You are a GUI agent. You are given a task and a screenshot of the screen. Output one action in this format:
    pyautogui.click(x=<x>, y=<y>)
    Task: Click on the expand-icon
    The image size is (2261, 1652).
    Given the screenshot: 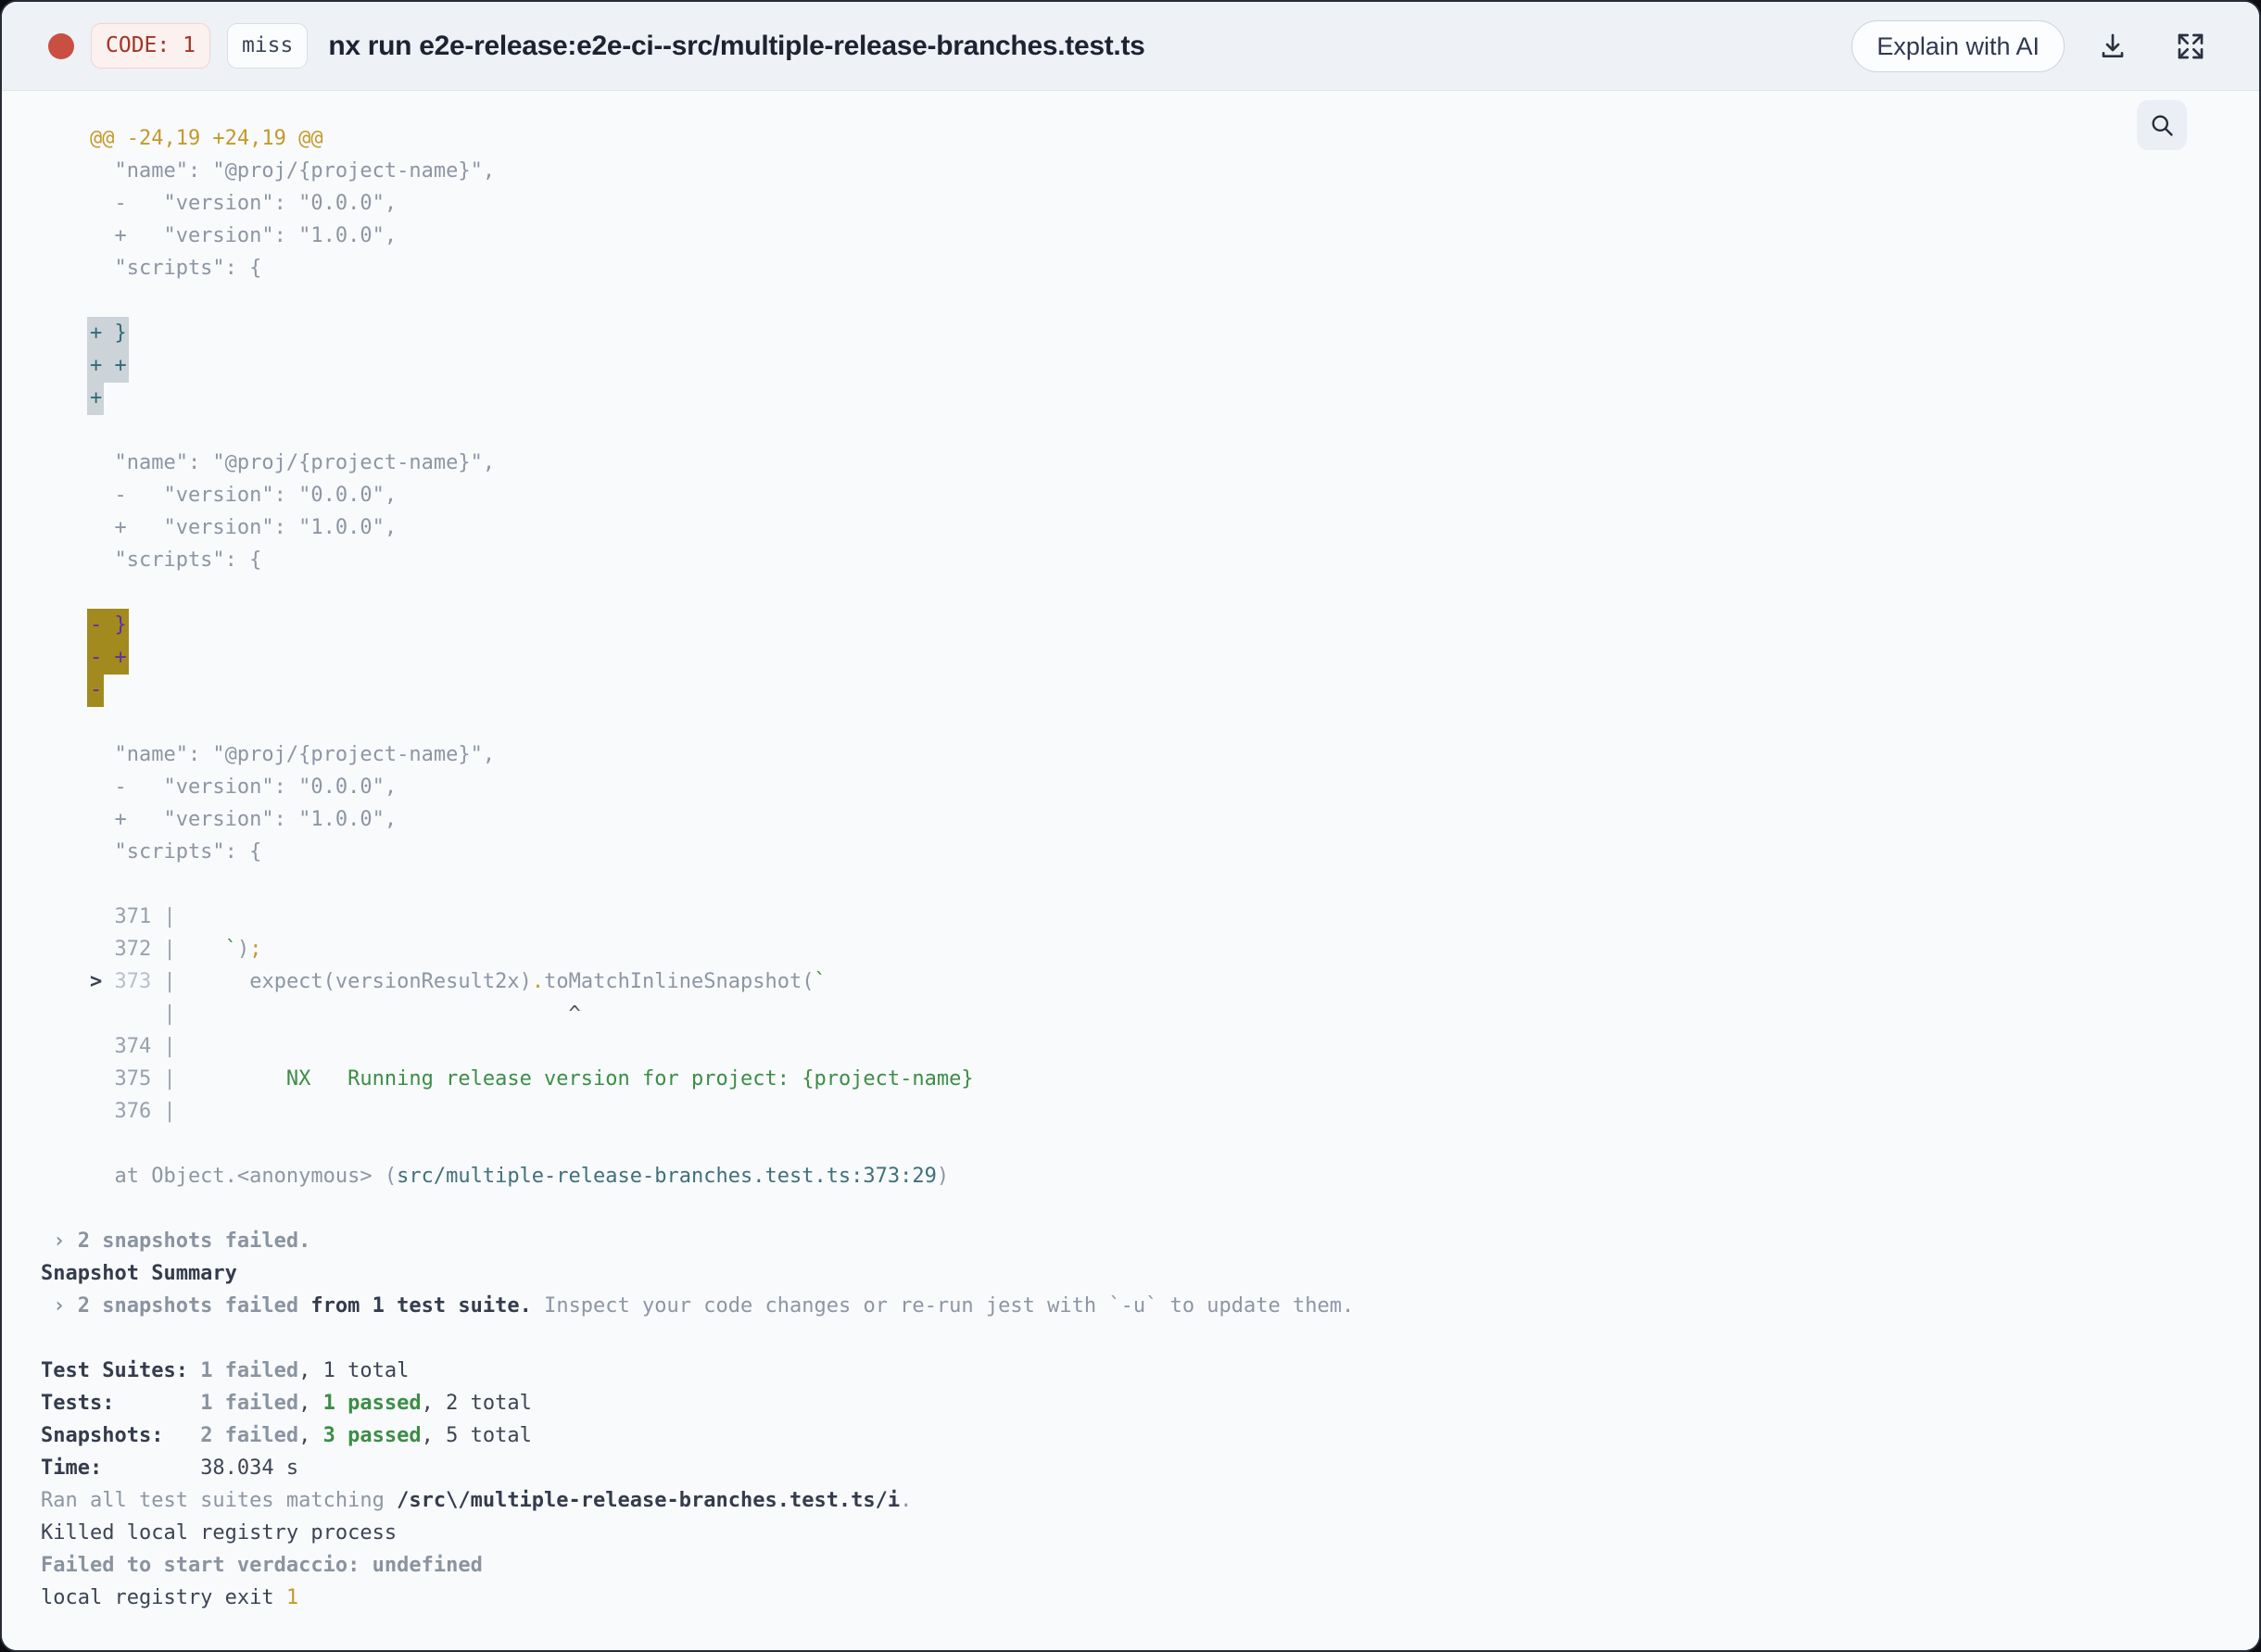 What is the action you would take?
    pyautogui.click(x=2190, y=47)
    